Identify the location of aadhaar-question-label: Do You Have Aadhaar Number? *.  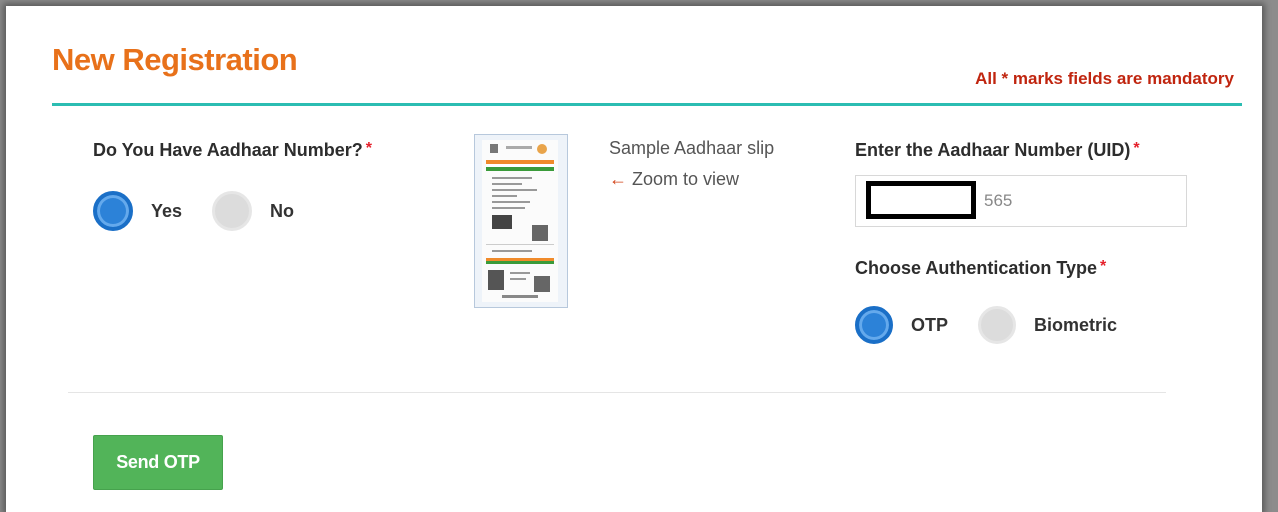
(232, 150).